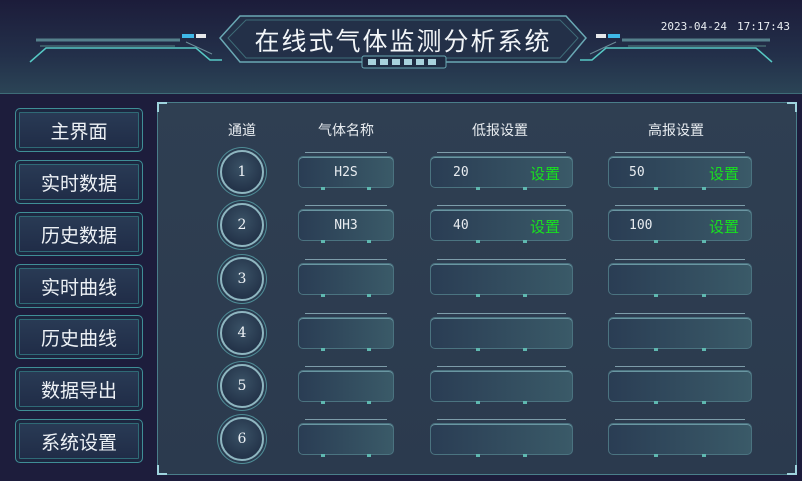 The image size is (802, 481). Describe the element at coordinates (501, 224) in the screenshot. I see `low-alarm-field: 40 设置` at that location.